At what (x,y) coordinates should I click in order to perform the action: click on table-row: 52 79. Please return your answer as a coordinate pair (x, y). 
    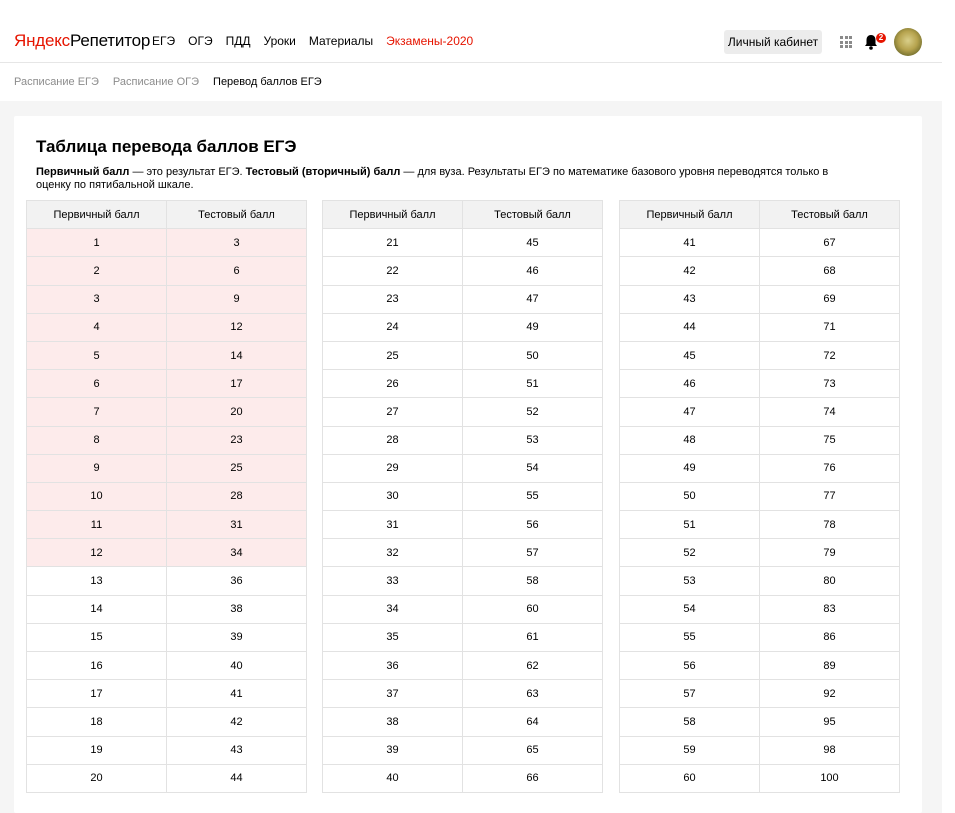
    Looking at the image, I should click on (759, 553).